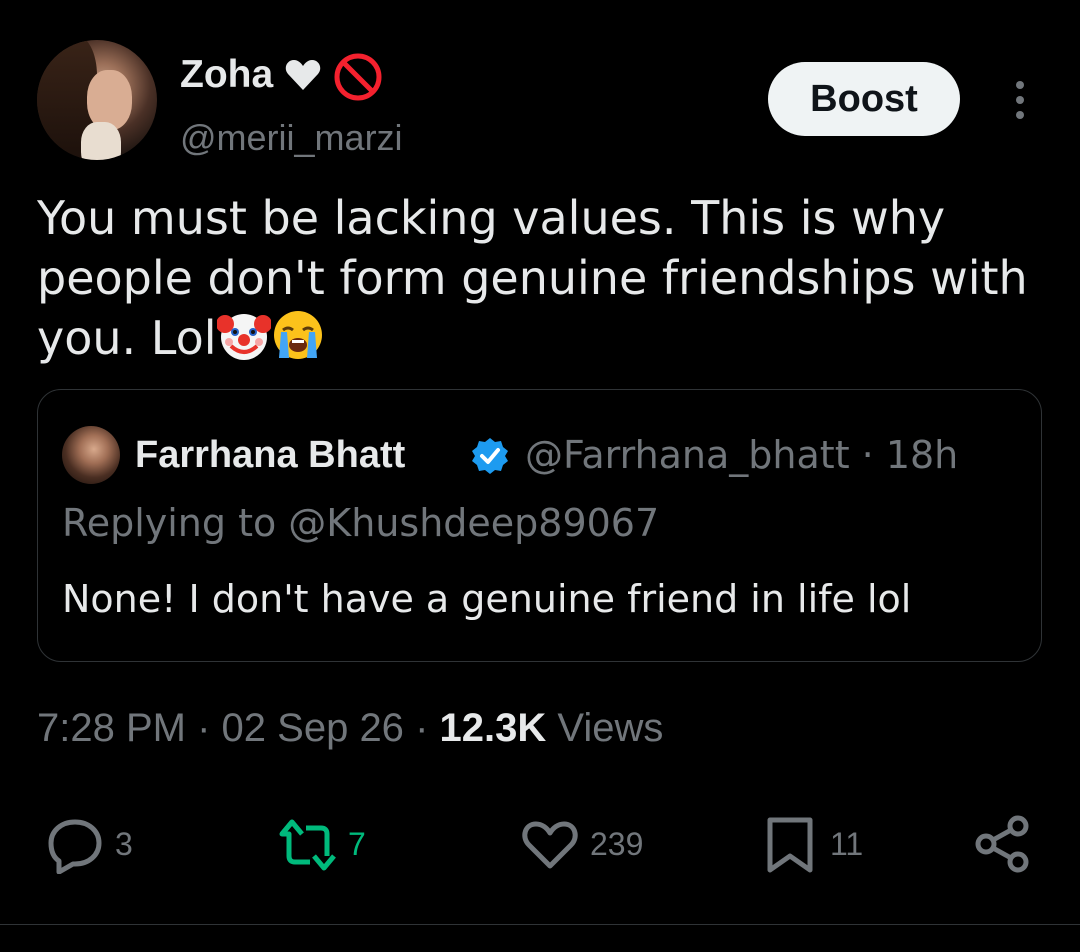 Image resolution: width=1080 pixels, height=952 pixels. I want to click on reply-icon, so click(75, 846).